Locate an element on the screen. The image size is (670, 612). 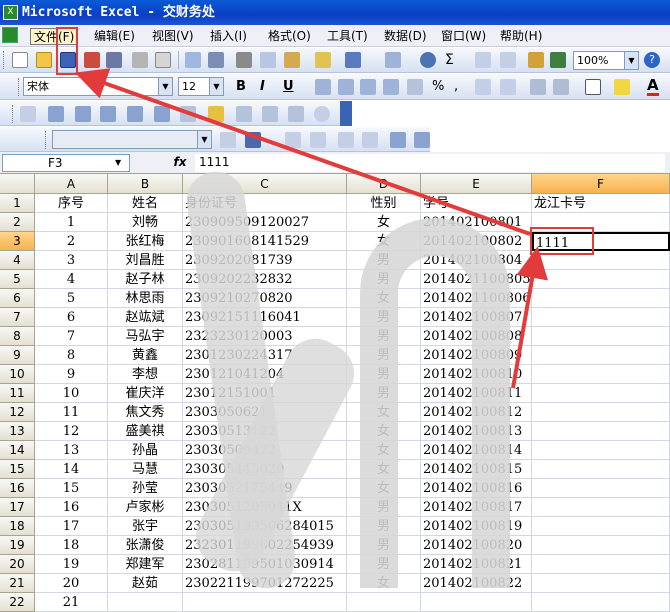
arrow-to-cell is located at coordinates (530, 317).